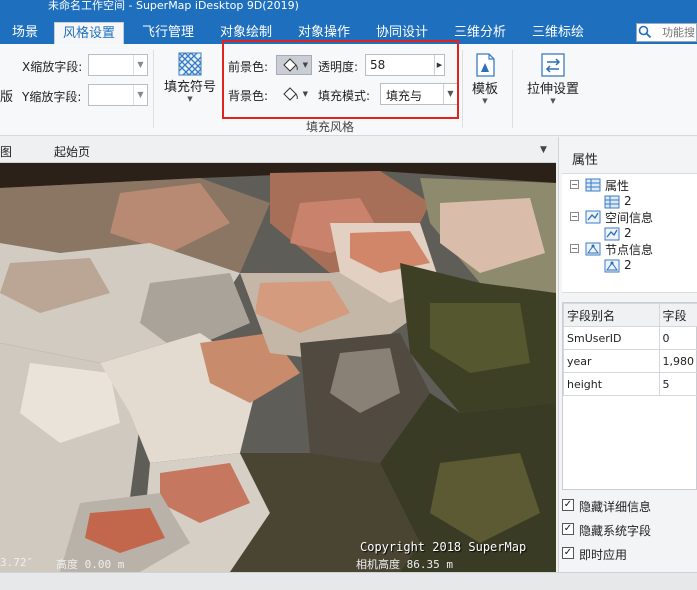 Image resolution: width=697 pixels, height=590 pixels. I want to click on table-row: year 1,980, so click(630, 361).